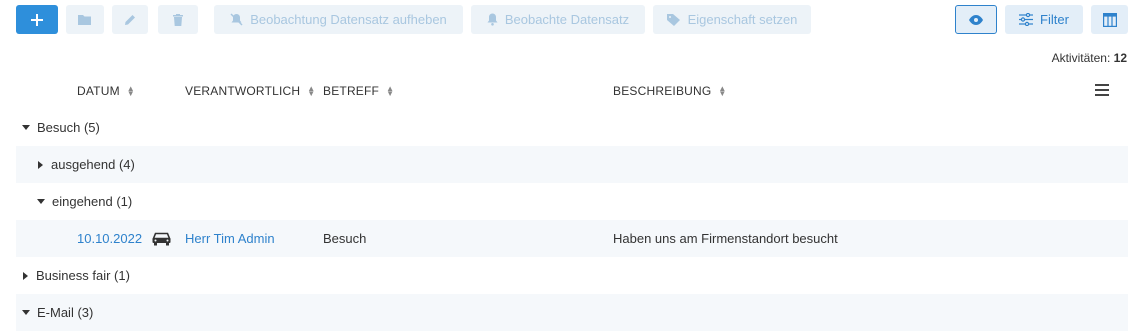 This screenshot has width=1143, height=332. What do you see at coordinates (662, 91) in the screenshot?
I see `column-description-label: BESCHREIBUNG` at bounding box center [662, 91].